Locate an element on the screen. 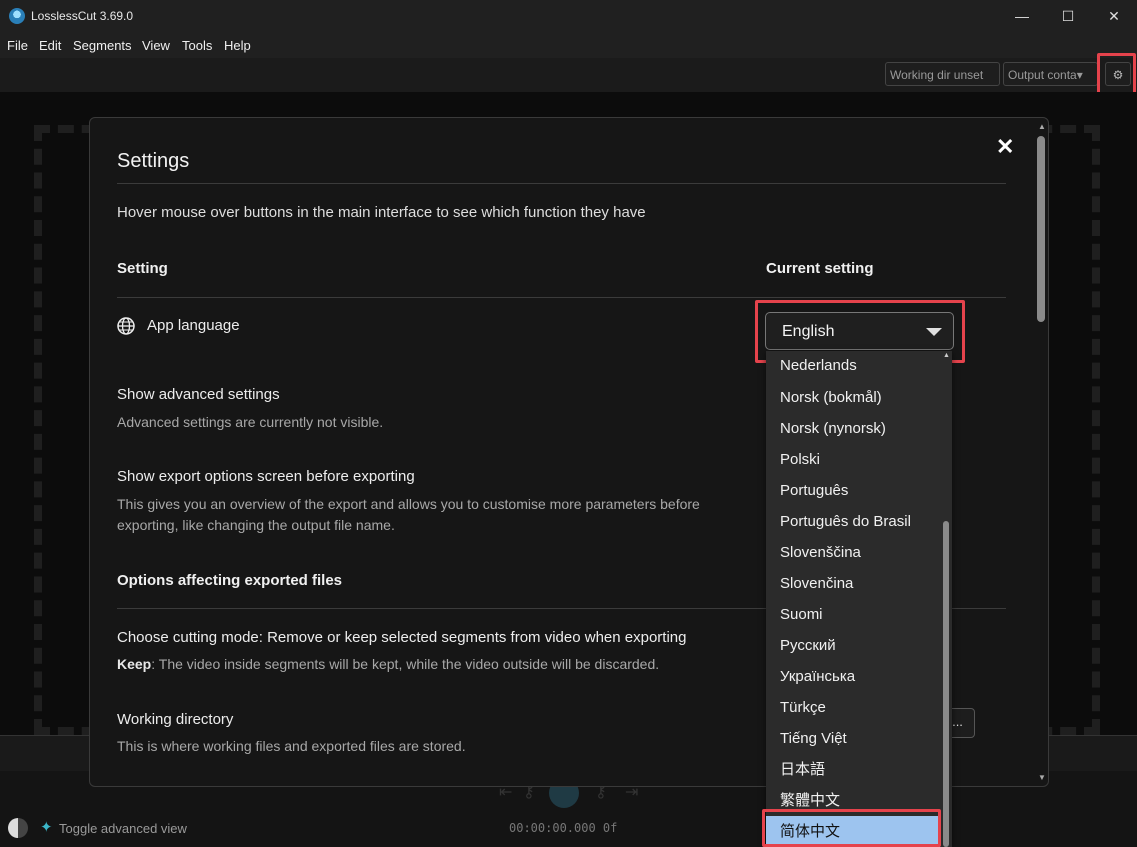 The height and width of the screenshot is (847, 1137). language-option: Русский is located at coordinates (853, 645).